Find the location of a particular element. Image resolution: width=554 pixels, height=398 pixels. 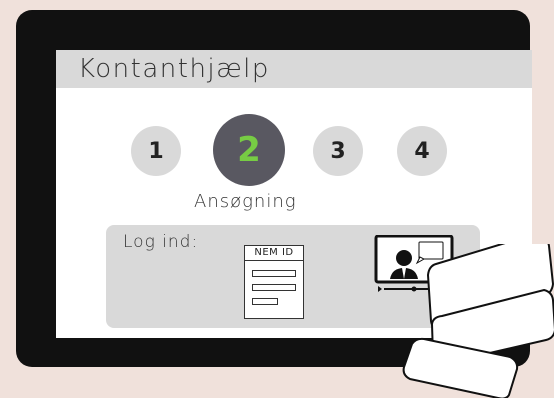

step-1-button: 1 is located at coordinates (156, 151).